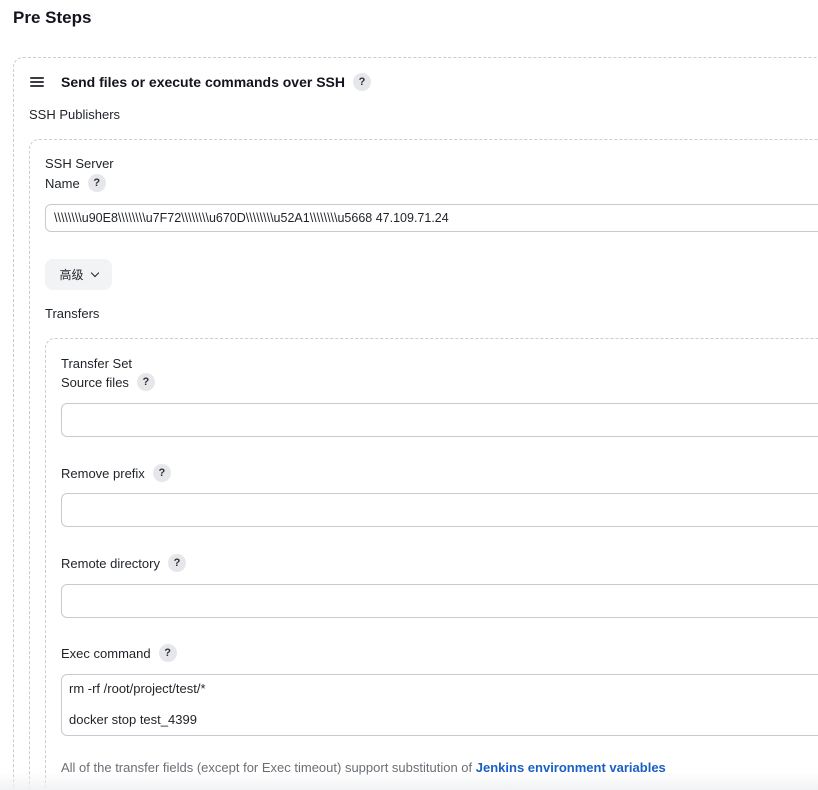 This screenshot has height=790, width=818. Describe the element at coordinates (167, 653) in the screenshot. I see `exec-command-help-icon: ?` at that location.